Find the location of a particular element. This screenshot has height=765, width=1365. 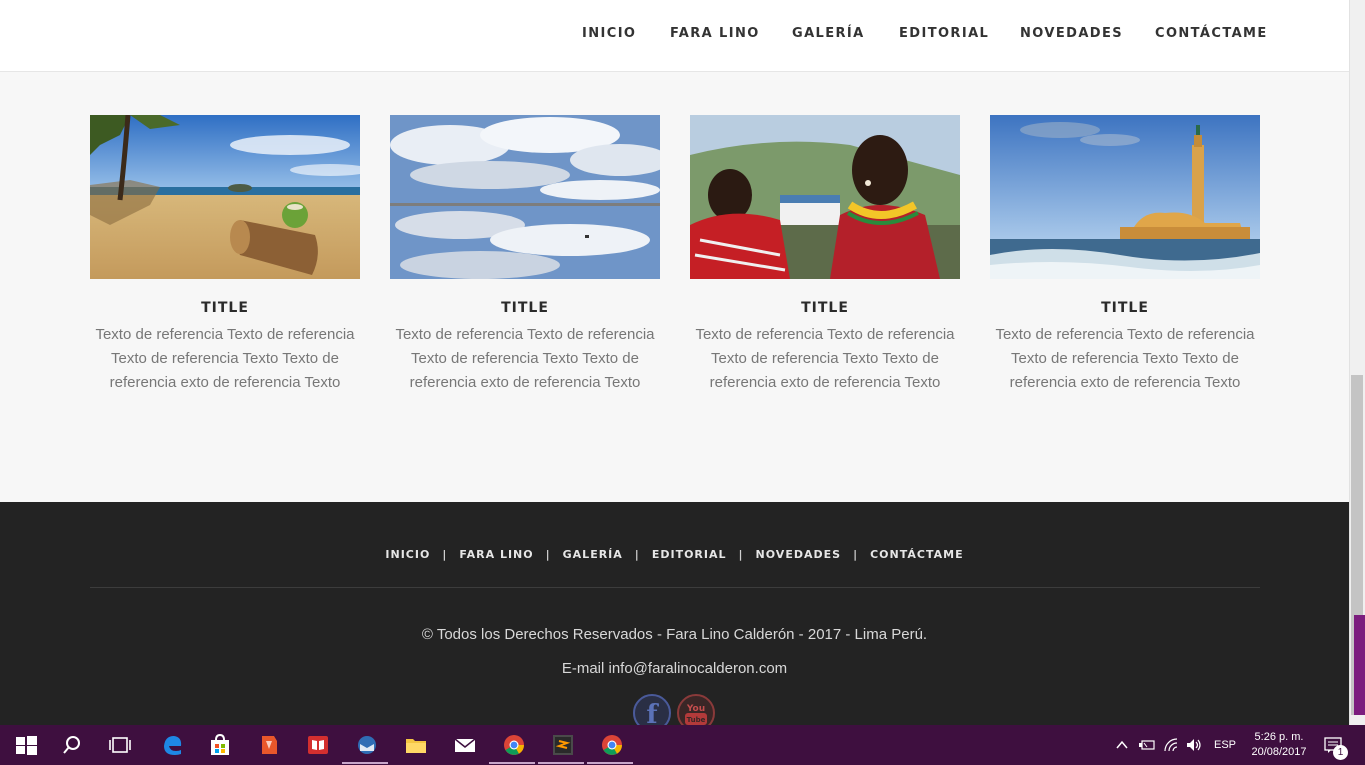

clock-time: 5:26 p. m. is located at coordinates (1279, 737).